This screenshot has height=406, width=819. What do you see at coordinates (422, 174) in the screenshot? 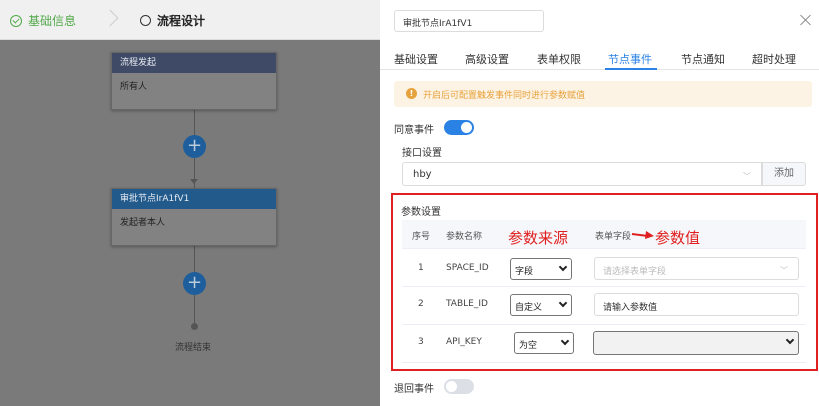
I see `interface-select-value: hby` at bounding box center [422, 174].